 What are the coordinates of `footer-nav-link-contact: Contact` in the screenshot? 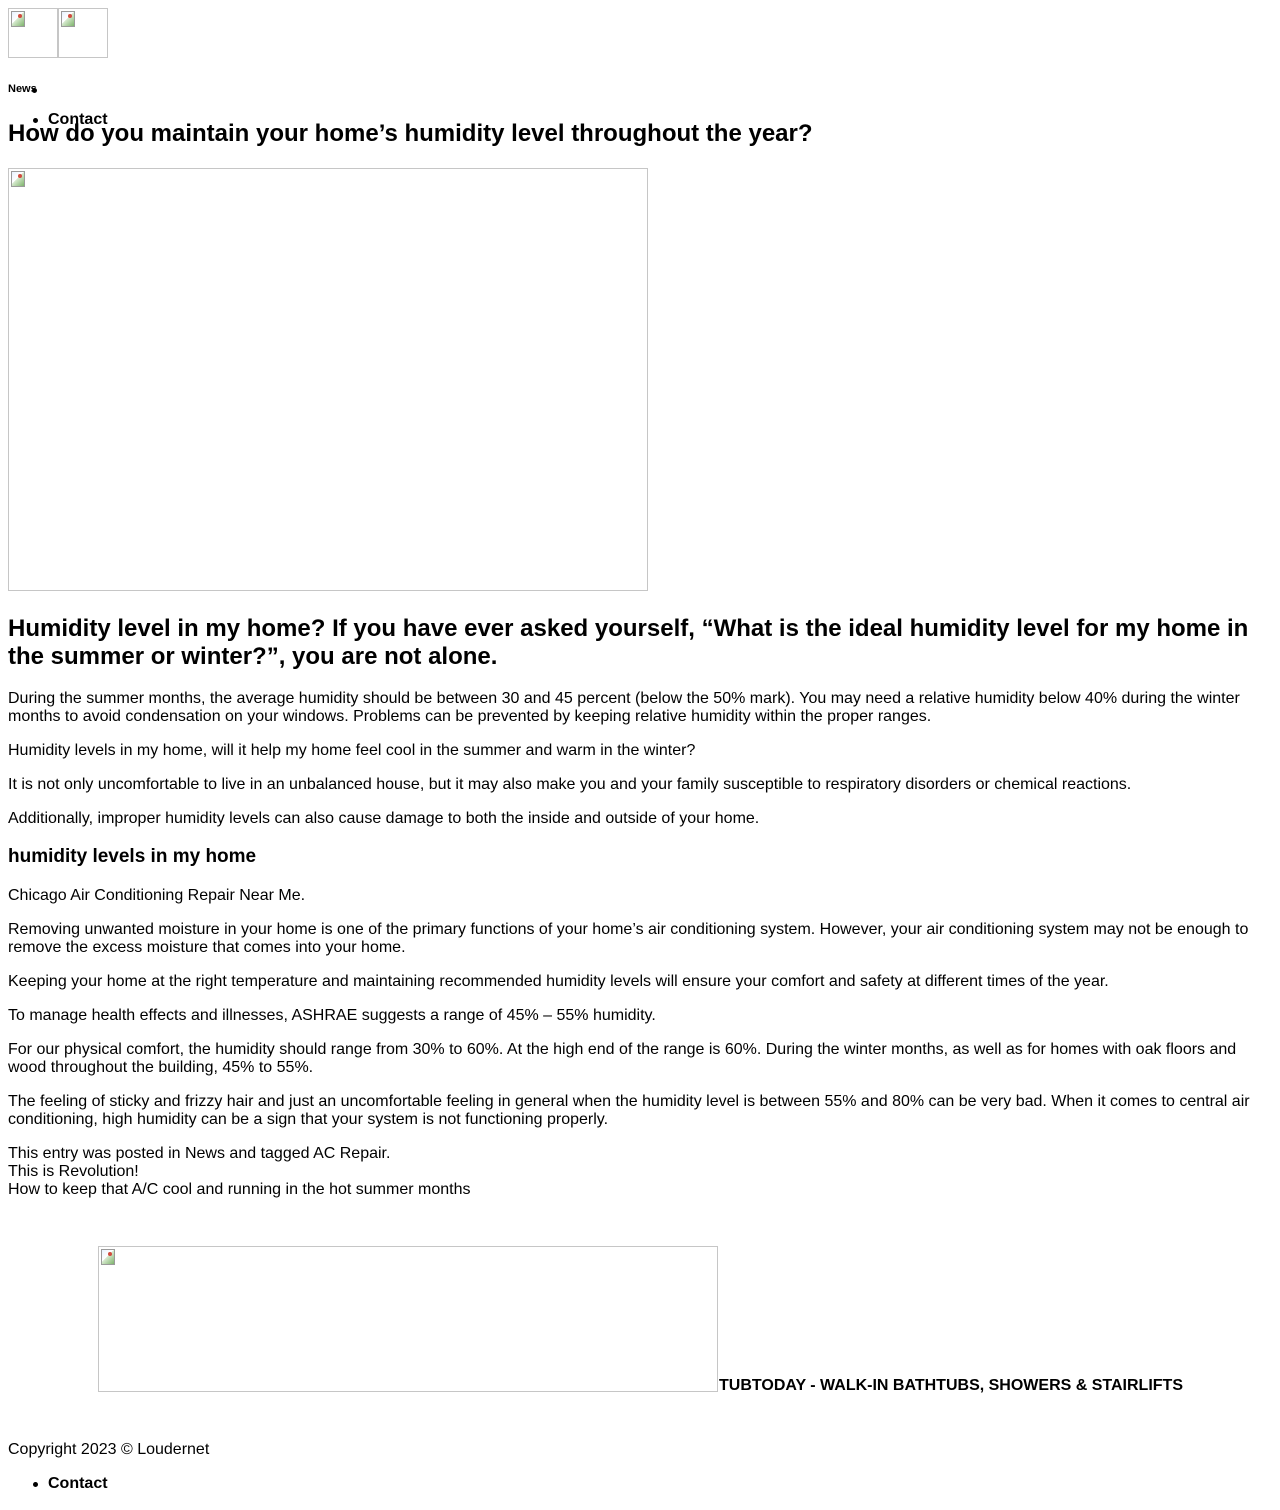 It's located at (78, 1484).